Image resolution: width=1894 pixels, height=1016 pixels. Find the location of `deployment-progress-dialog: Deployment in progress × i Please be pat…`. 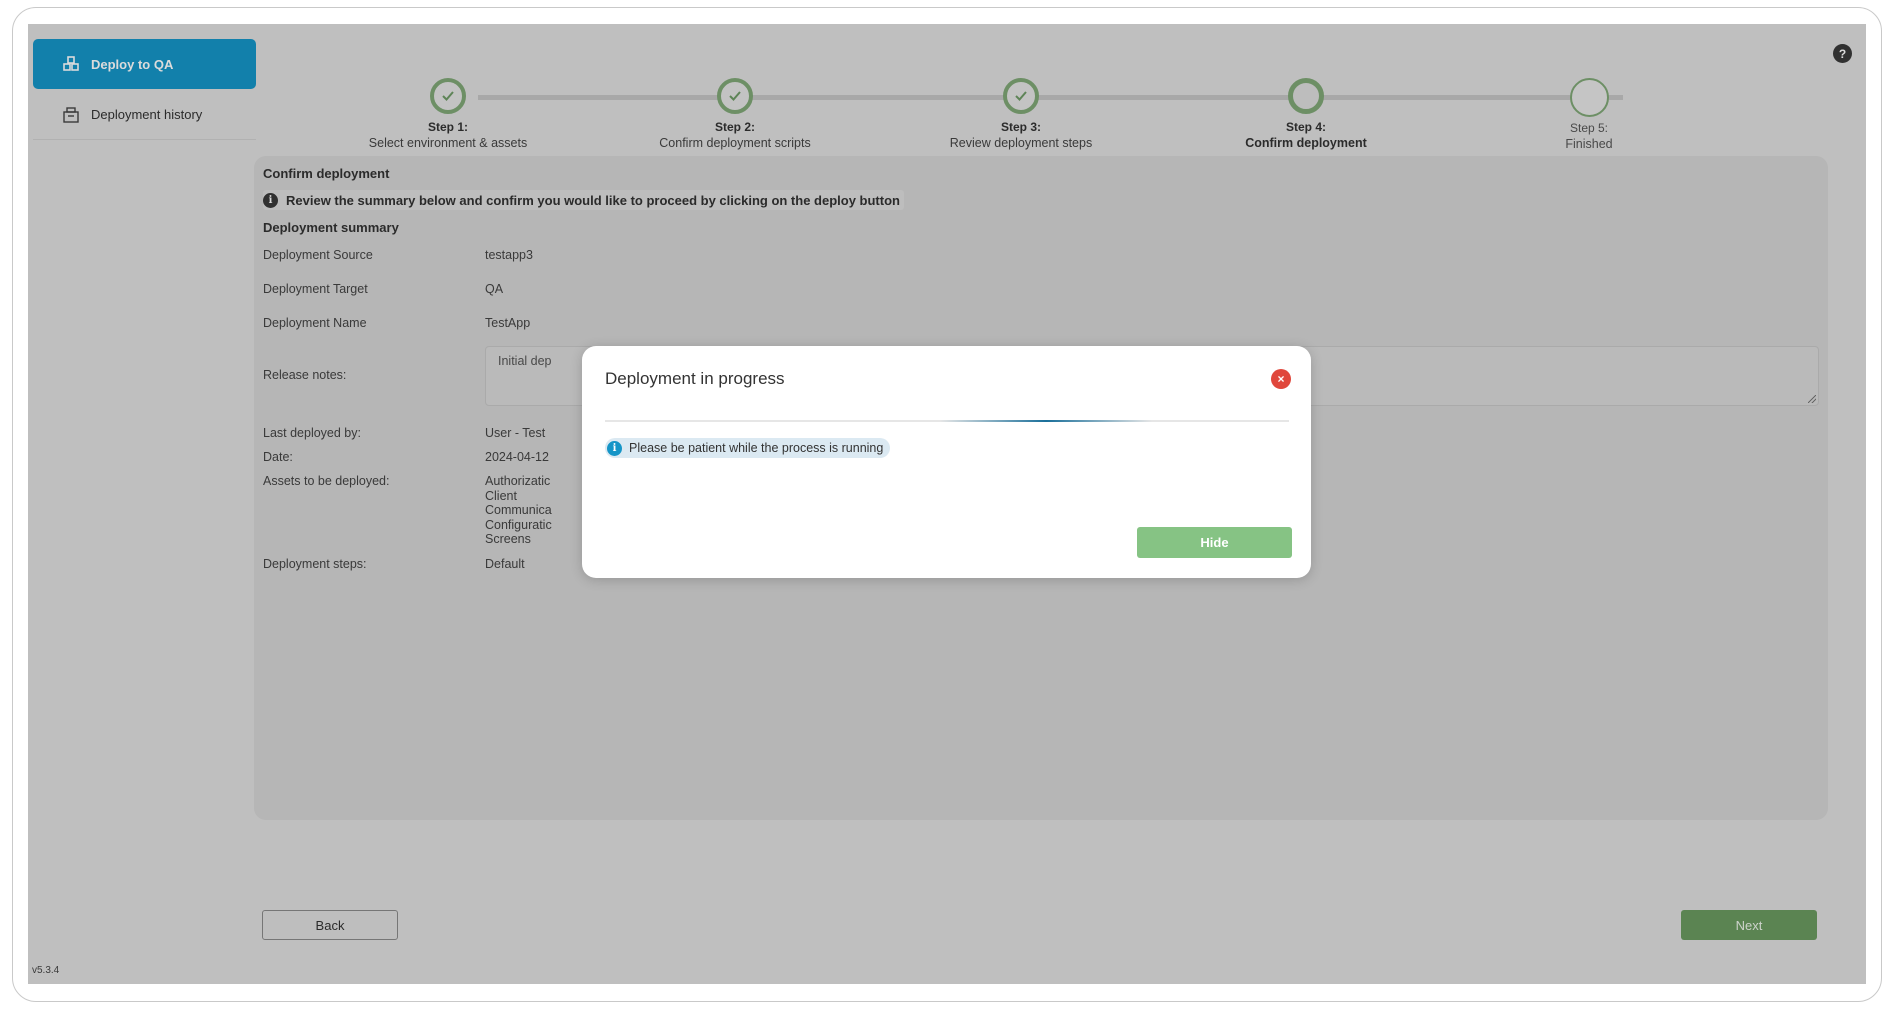

deployment-progress-dialog: Deployment in progress × i Please be pat… is located at coordinates (946, 462).